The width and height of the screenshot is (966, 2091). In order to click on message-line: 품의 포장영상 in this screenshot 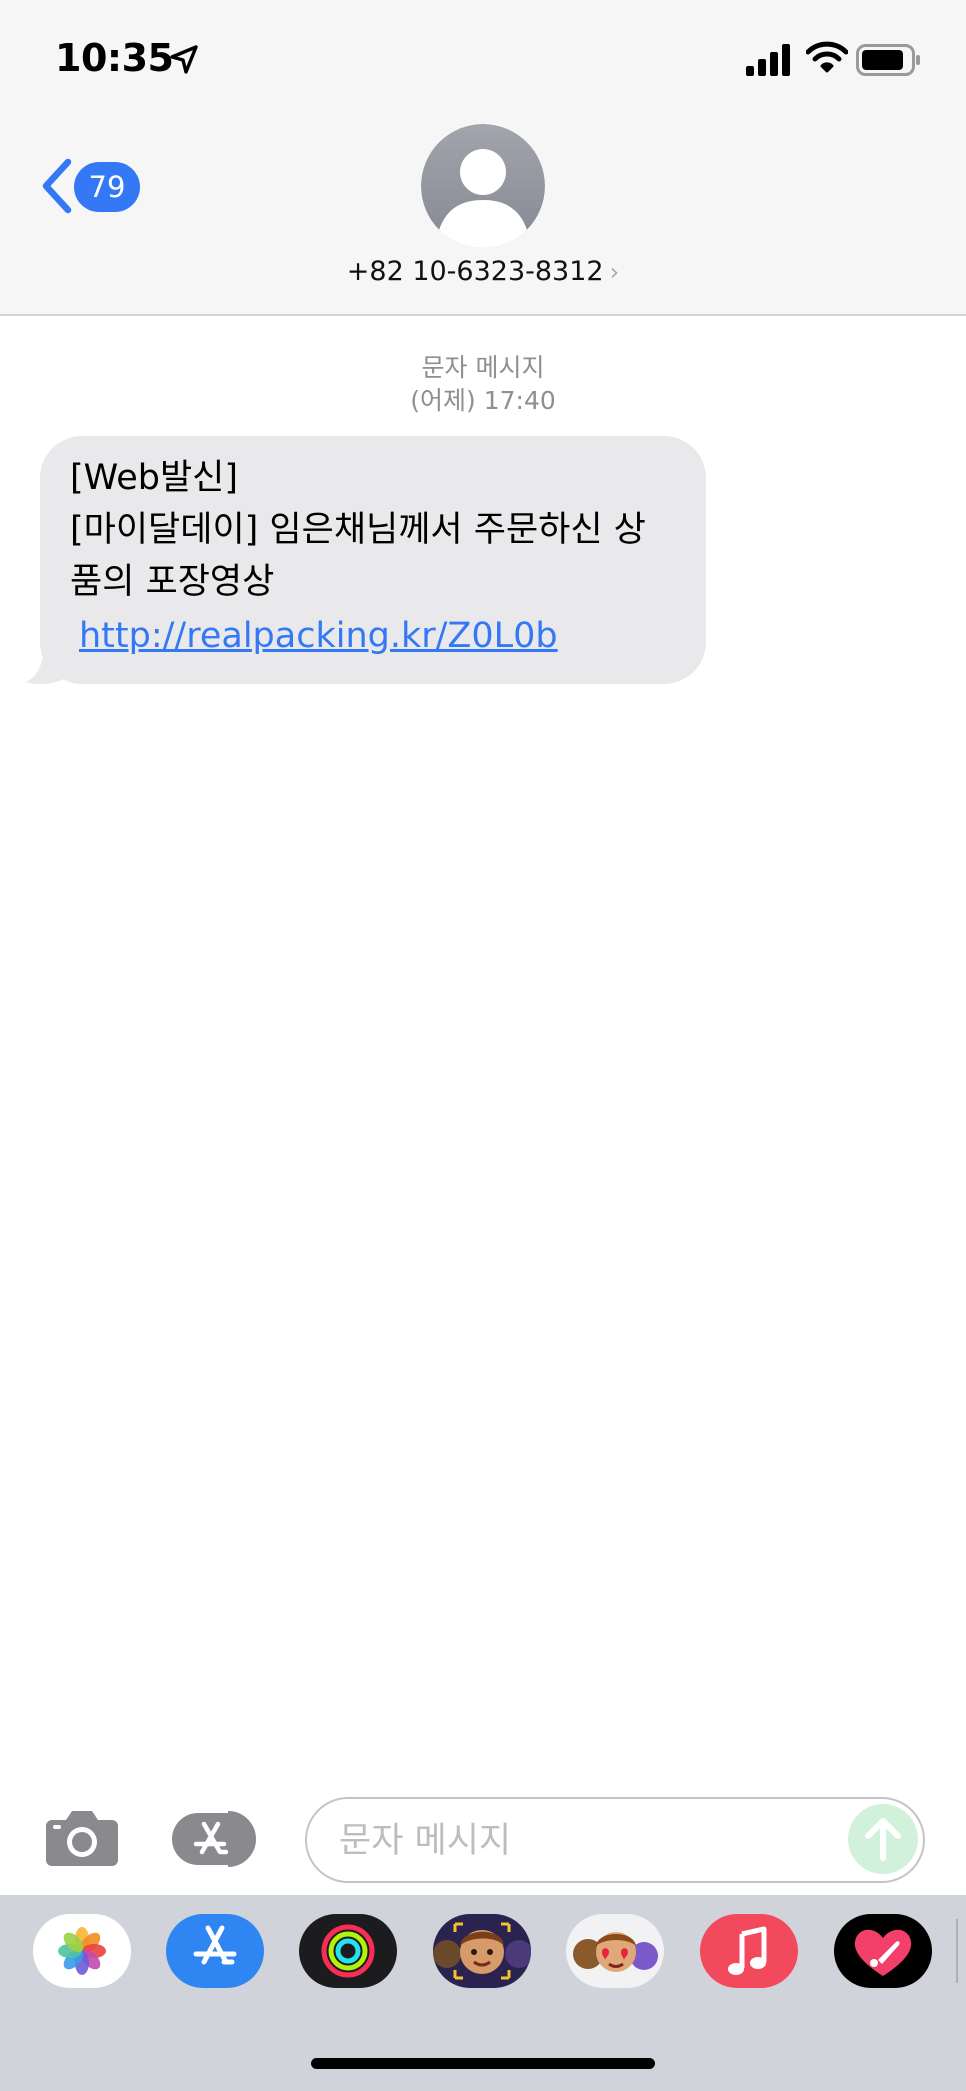, I will do `click(172, 582)`.